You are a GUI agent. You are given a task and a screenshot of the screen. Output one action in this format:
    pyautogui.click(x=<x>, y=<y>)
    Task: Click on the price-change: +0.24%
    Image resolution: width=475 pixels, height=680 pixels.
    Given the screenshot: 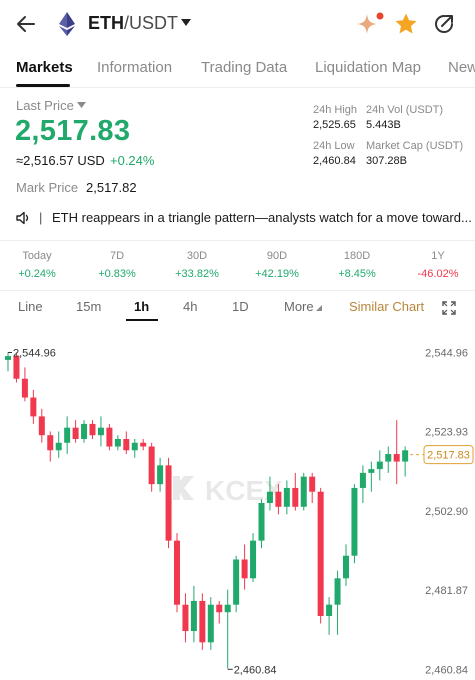 What is the action you would take?
    pyautogui.click(x=132, y=160)
    